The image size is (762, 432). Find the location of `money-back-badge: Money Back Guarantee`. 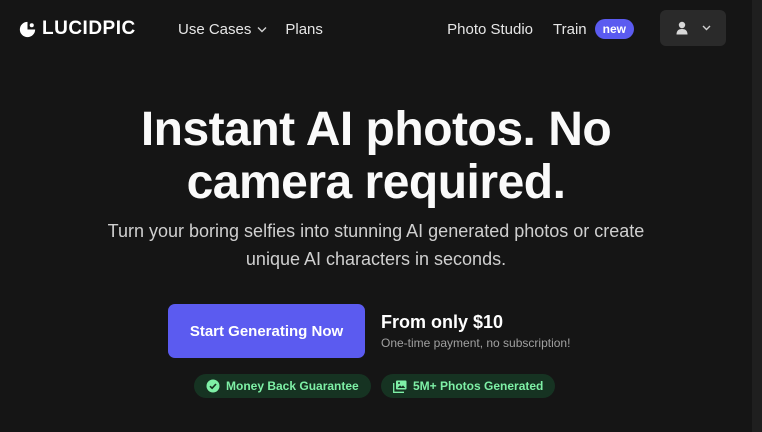

money-back-badge: Money Back Guarantee is located at coordinates (282, 386).